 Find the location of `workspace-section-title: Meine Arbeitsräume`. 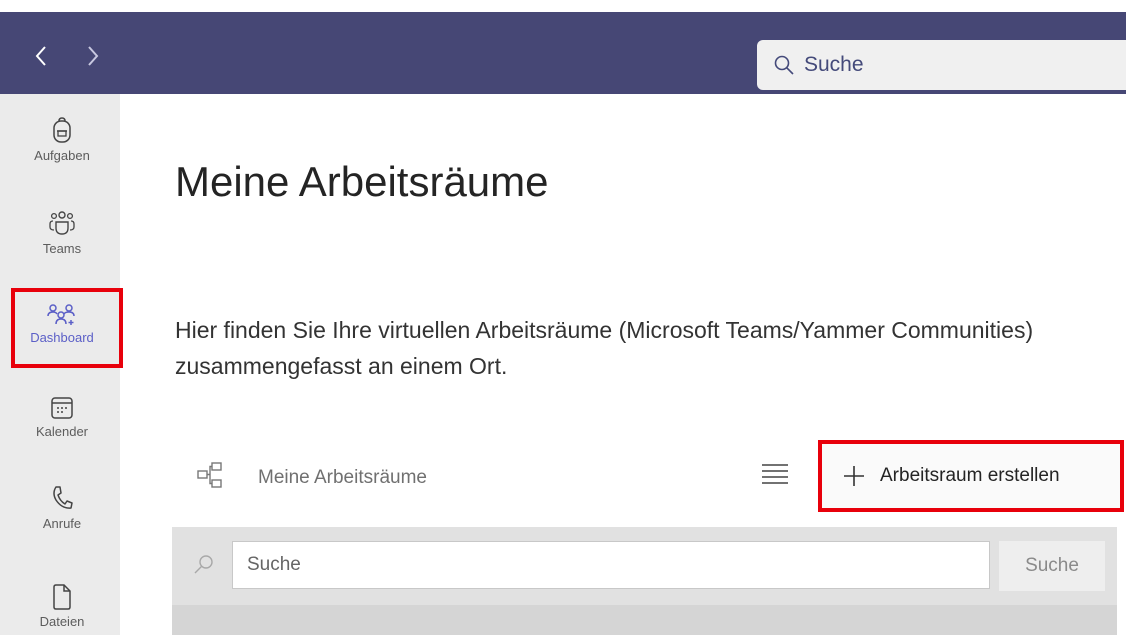

workspace-section-title: Meine Arbeitsräume is located at coordinates (342, 477).